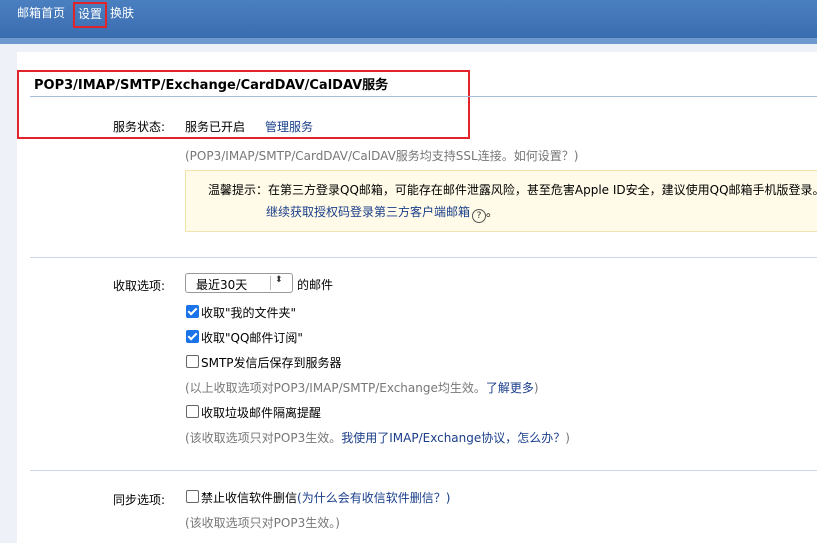 This screenshot has height=543, width=817. I want to click on no-delete-label: 禁止收信软件删信(为什么会有收信软件删信？), so click(325, 497).